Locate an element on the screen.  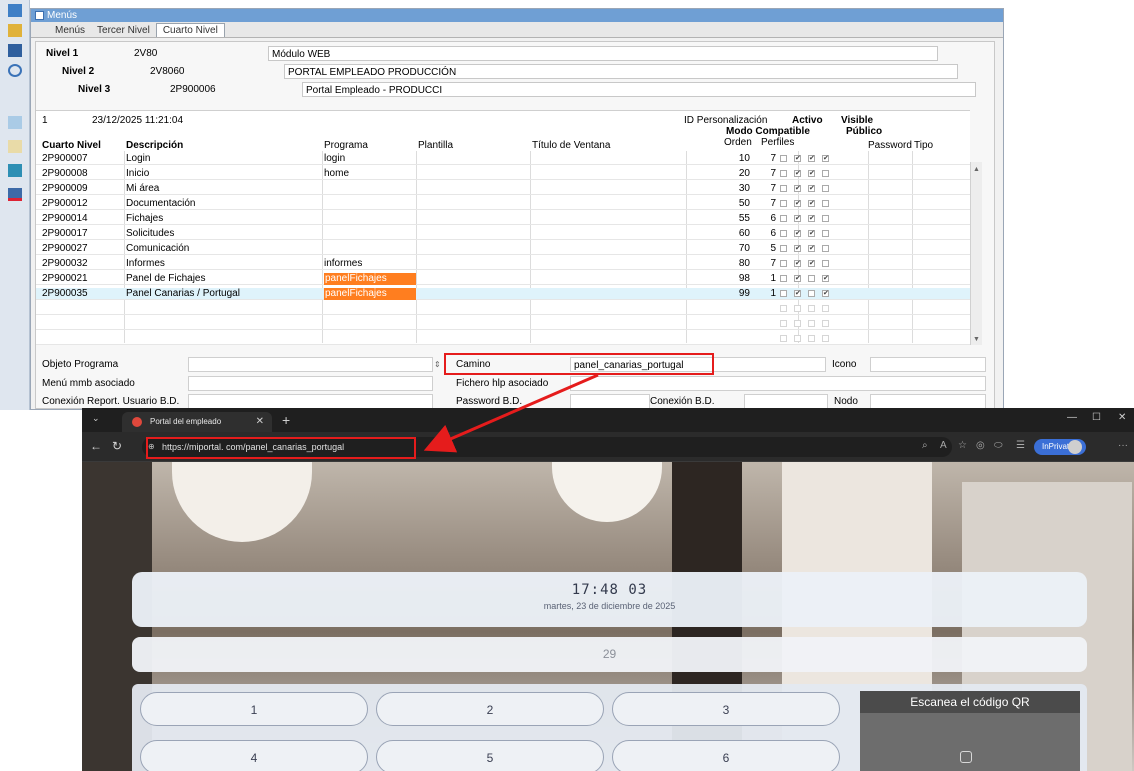
arrow-line is located at coordinates (511, 413).